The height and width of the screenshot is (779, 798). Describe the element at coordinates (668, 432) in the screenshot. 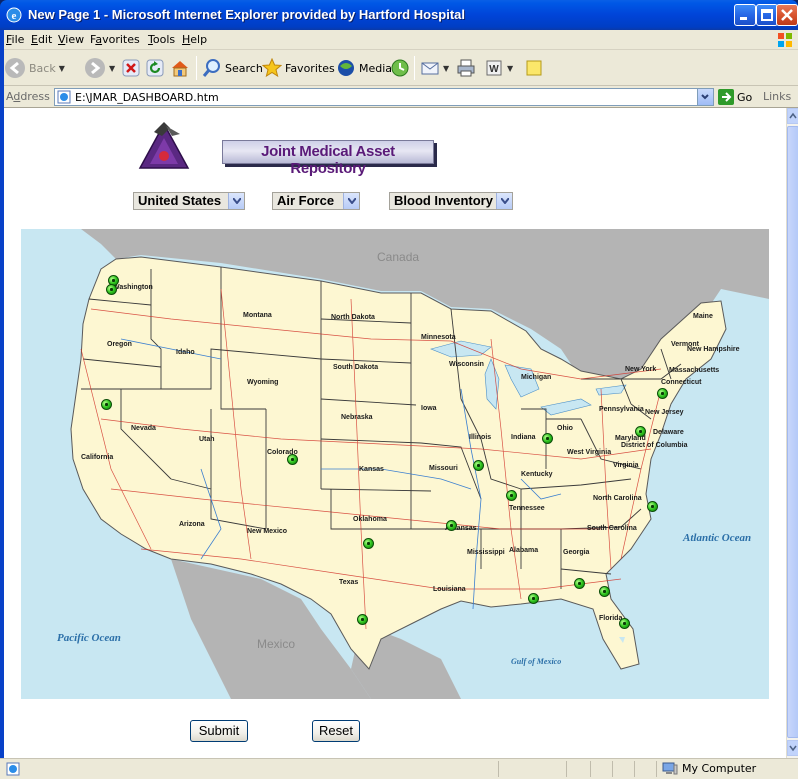

I see `state-label: Delaware` at that location.